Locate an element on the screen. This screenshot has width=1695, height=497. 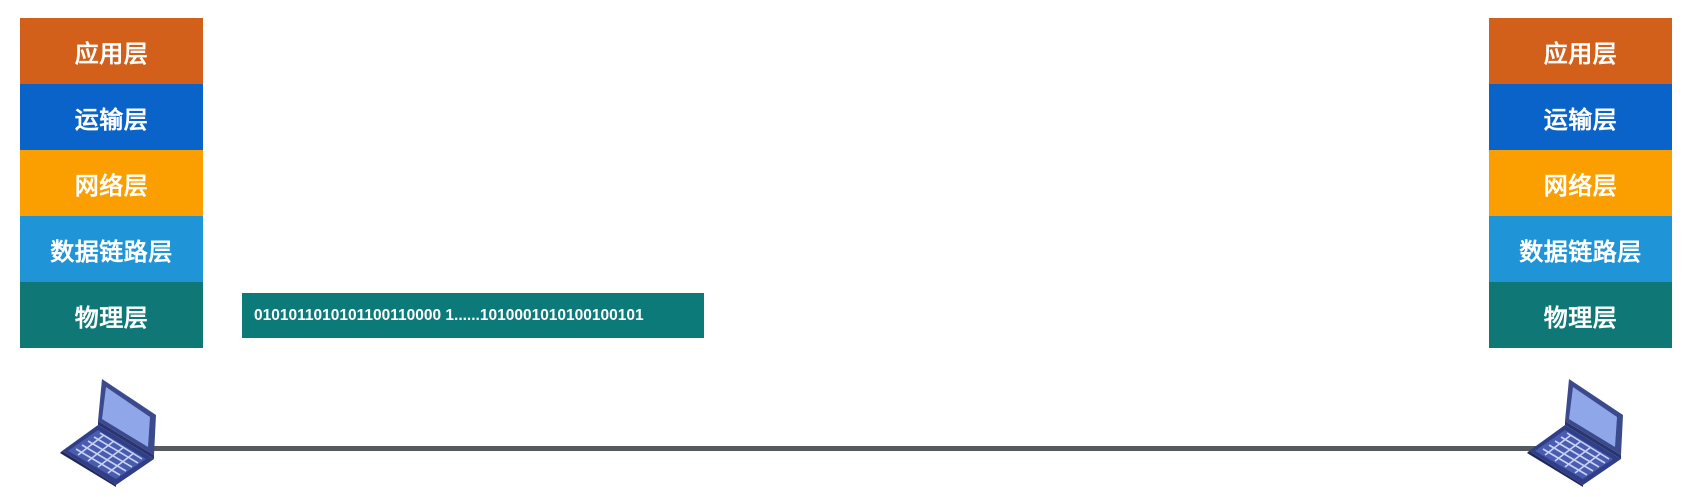
left-application-layer: 应用层 is located at coordinates (111, 51).